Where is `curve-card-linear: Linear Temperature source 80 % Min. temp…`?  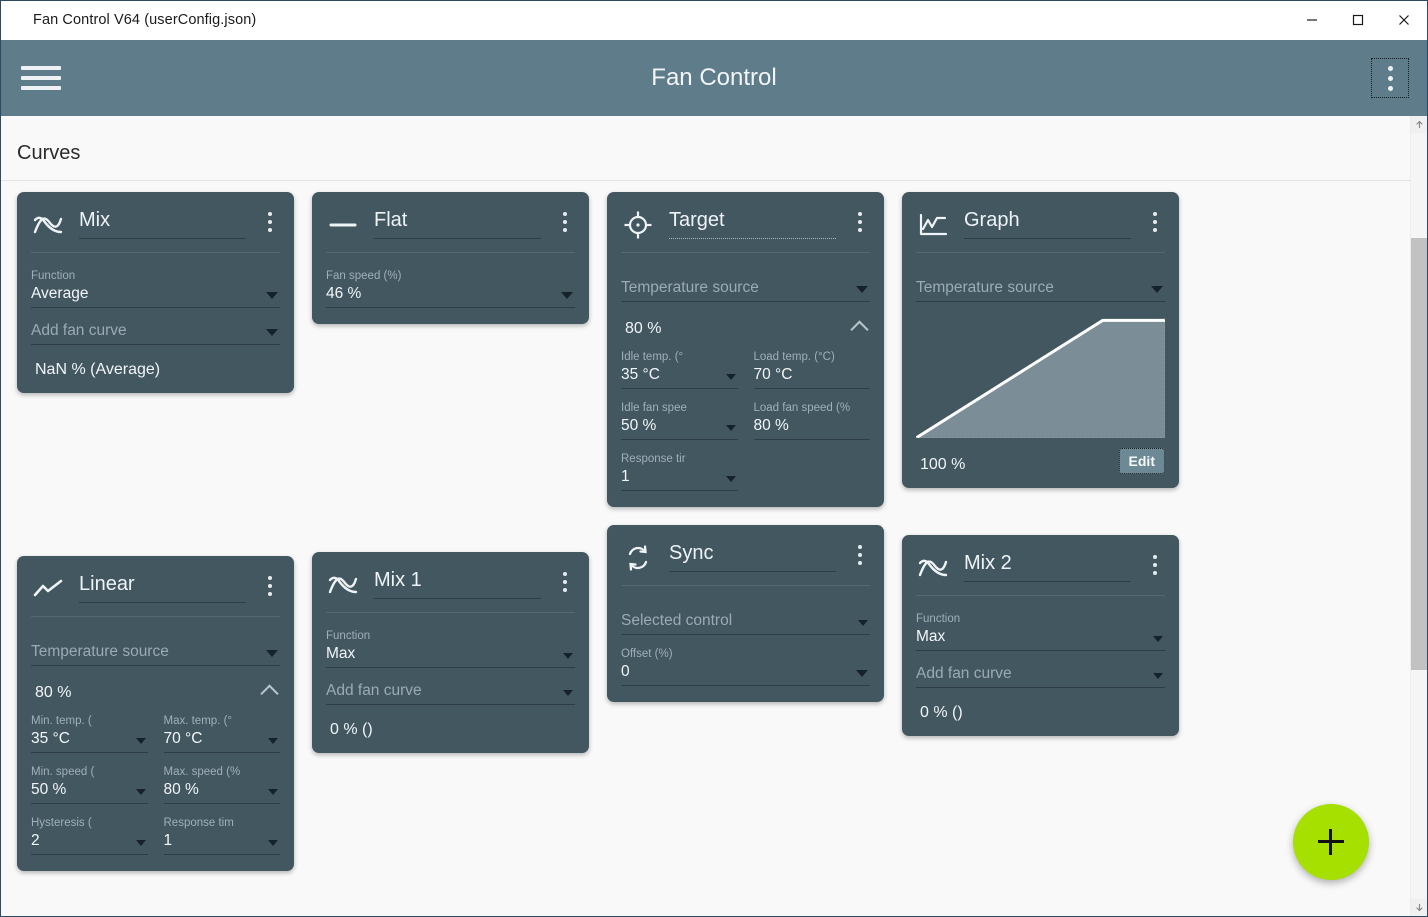 curve-card-linear: Linear Temperature source 80 % Min. temp… is located at coordinates (155, 713).